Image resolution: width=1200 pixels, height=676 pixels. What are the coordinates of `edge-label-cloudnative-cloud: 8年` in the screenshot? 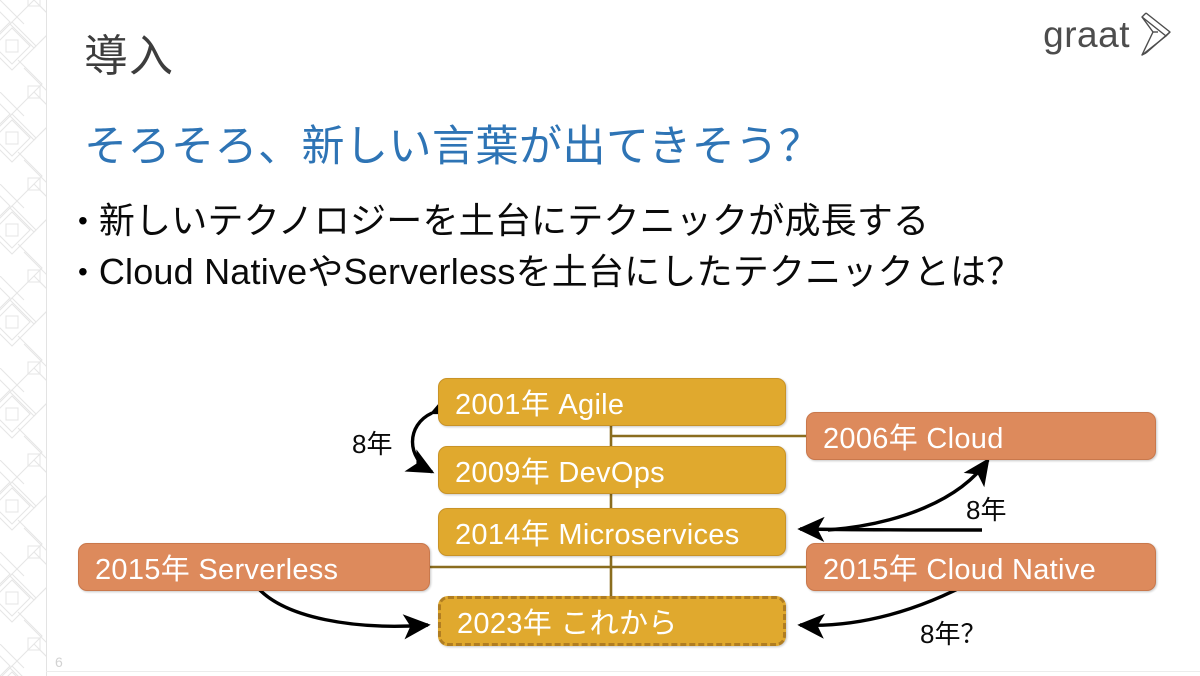 It's located at (986, 510).